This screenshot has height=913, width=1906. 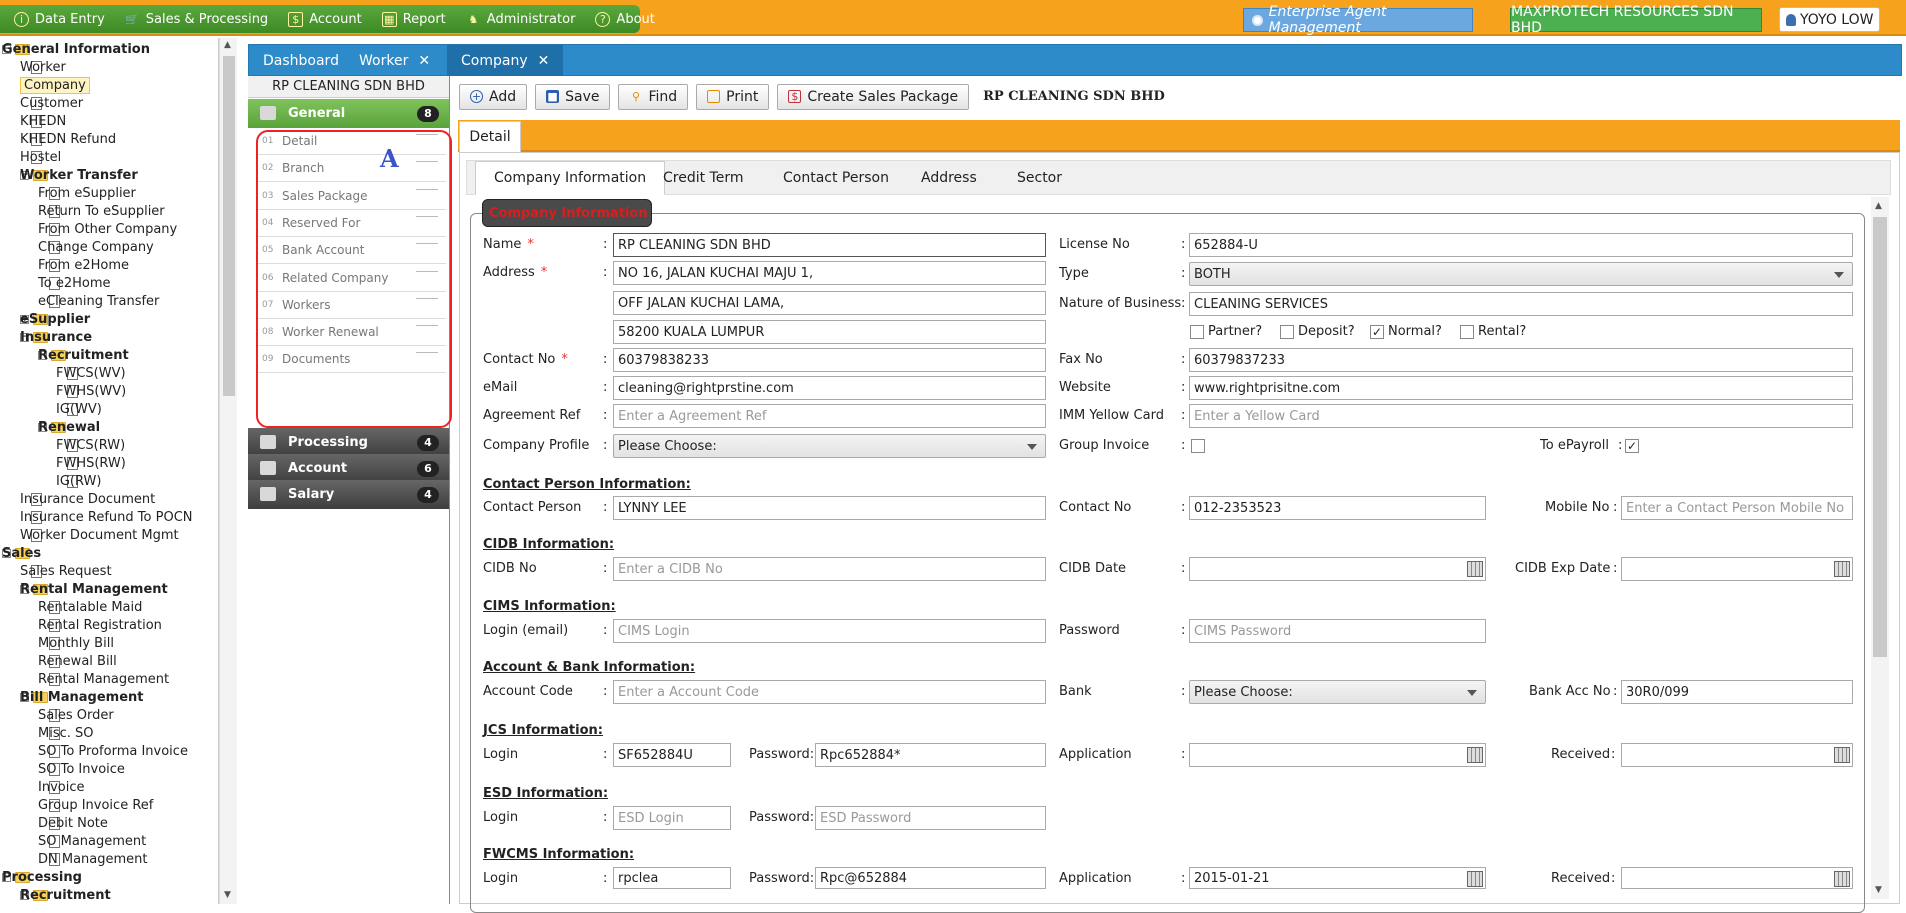 I want to click on tree-item-so-to-proforma-invoice: SO To Proforma Invoice, so click(x=113, y=751).